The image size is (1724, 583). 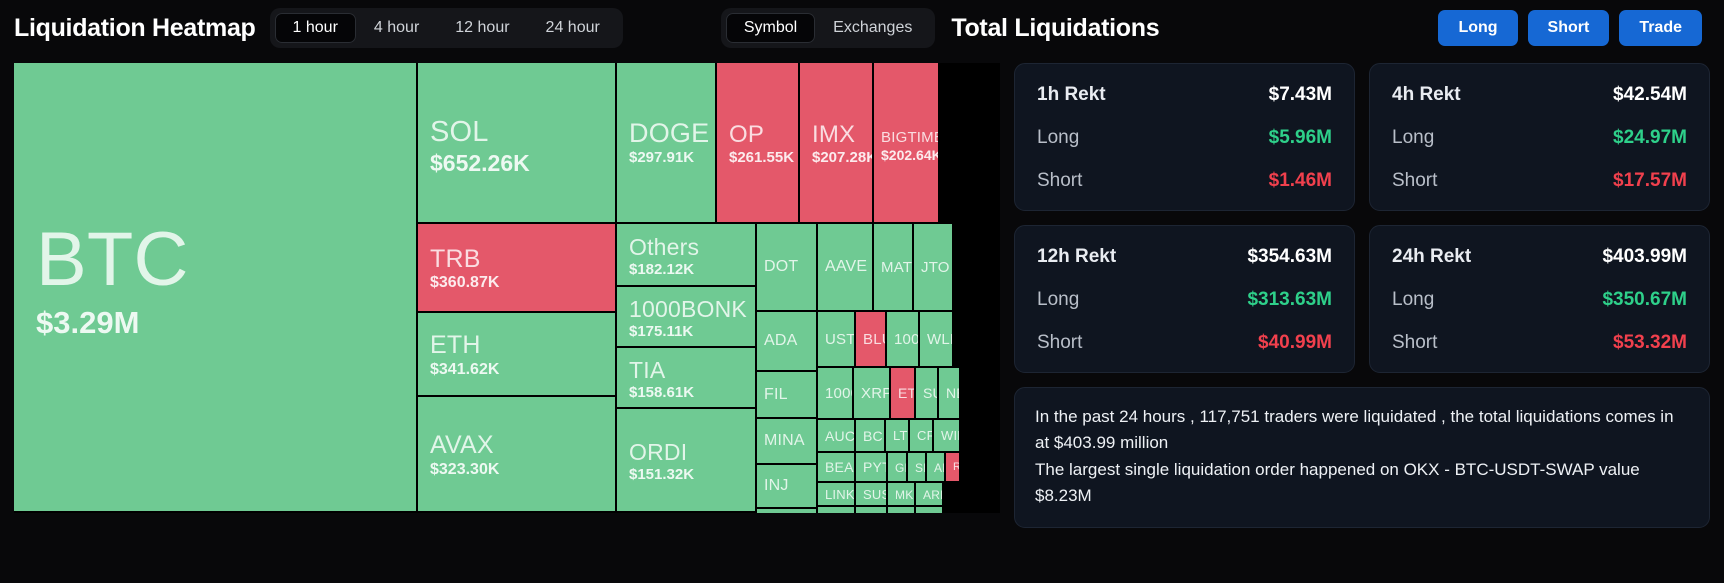 I want to click on tile-symbol: JTO, so click(x=935, y=267).